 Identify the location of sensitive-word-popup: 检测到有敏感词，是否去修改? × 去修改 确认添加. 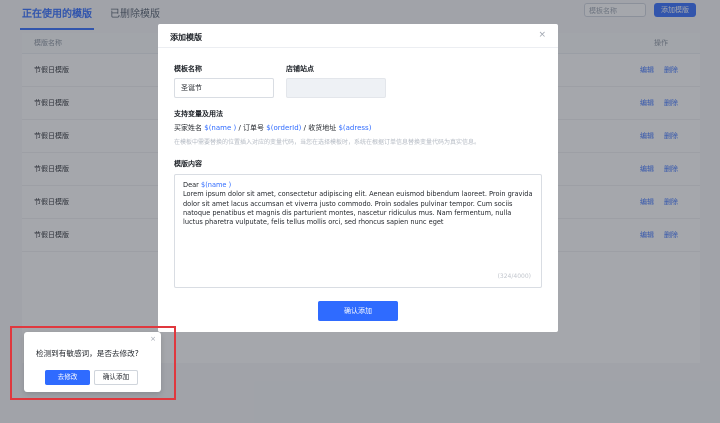
(92, 362).